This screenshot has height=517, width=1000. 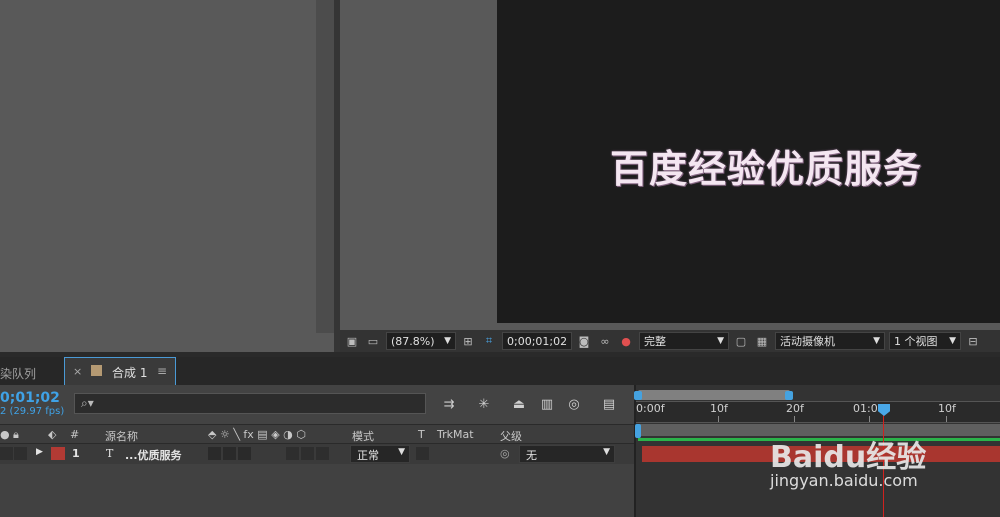 What do you see at coordinates (547, 404) in the screenshot?
I see `frame-blending-icon: ▥` at bounding box center [547, 404].